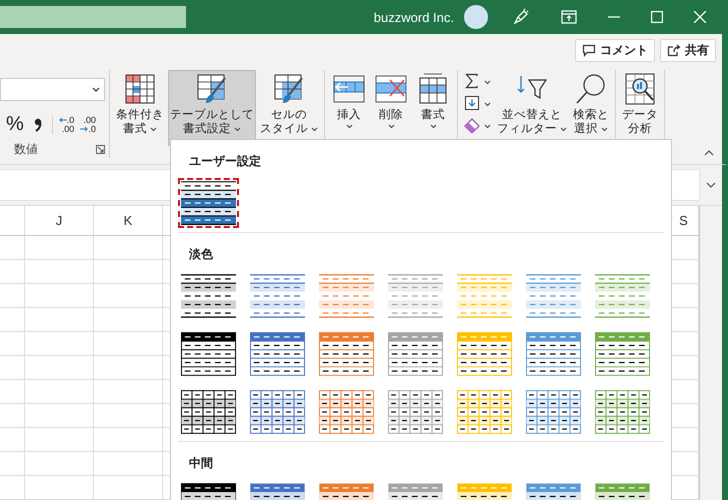 This screenshot has width=728, height=500. What do you see at coordinates (201, 463) in the screenshot?
I see `section-heading: 中間` at bounding box center [201, 463].